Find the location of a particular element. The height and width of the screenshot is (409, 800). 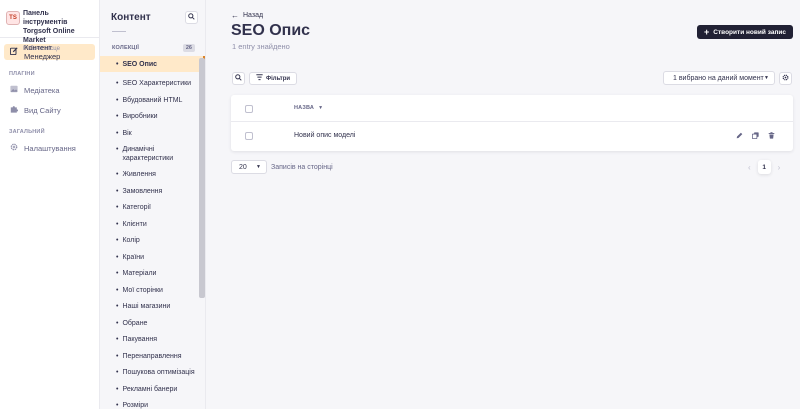

nav-item-label: Налаштування is located at coordinates (50, 148).